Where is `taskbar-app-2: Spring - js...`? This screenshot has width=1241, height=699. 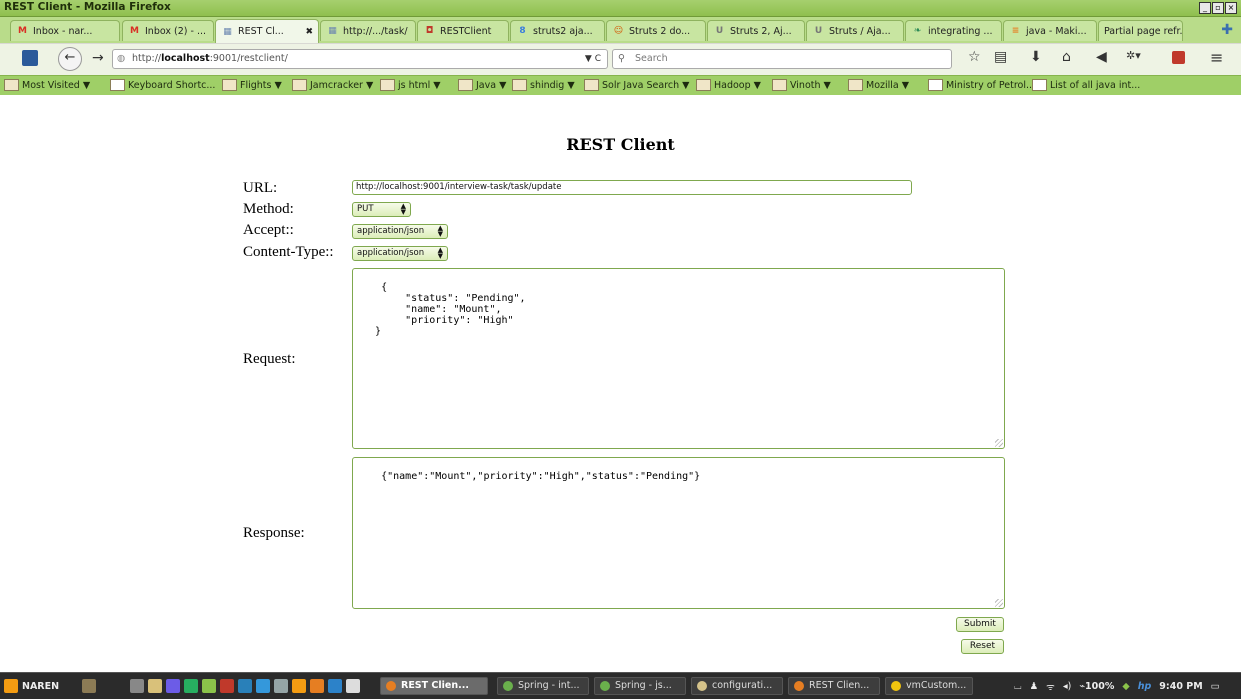
taskbar-app-2: Spring - js... is located at coordinates (640, 686).